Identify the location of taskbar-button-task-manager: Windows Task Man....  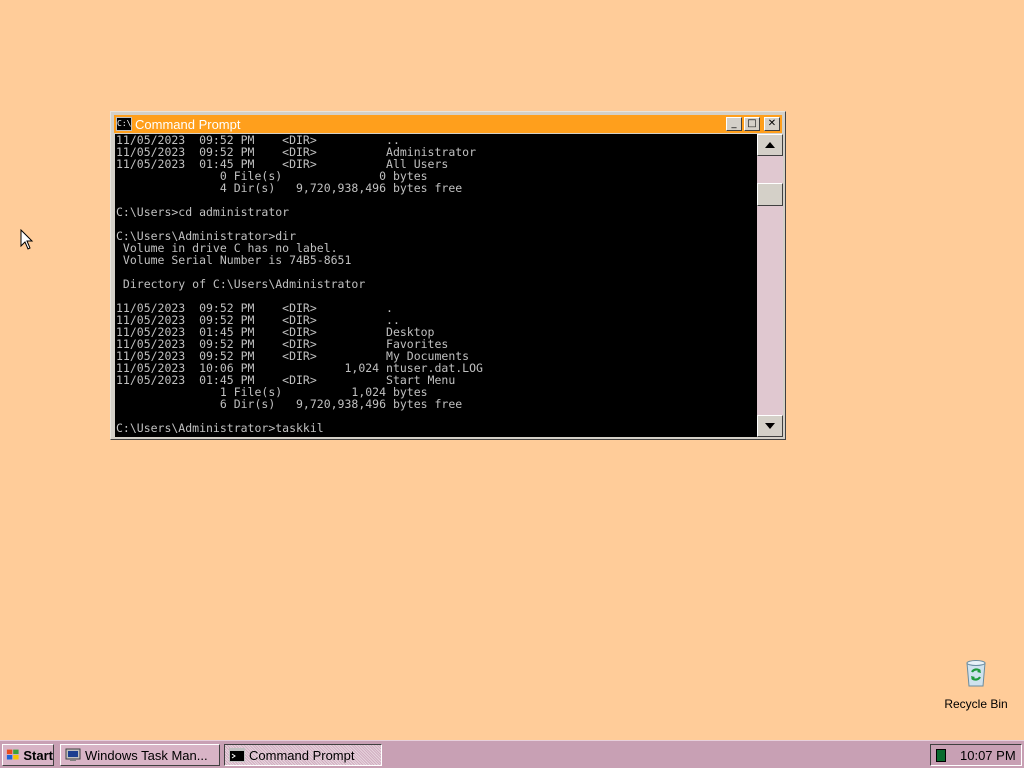
(140, 755).